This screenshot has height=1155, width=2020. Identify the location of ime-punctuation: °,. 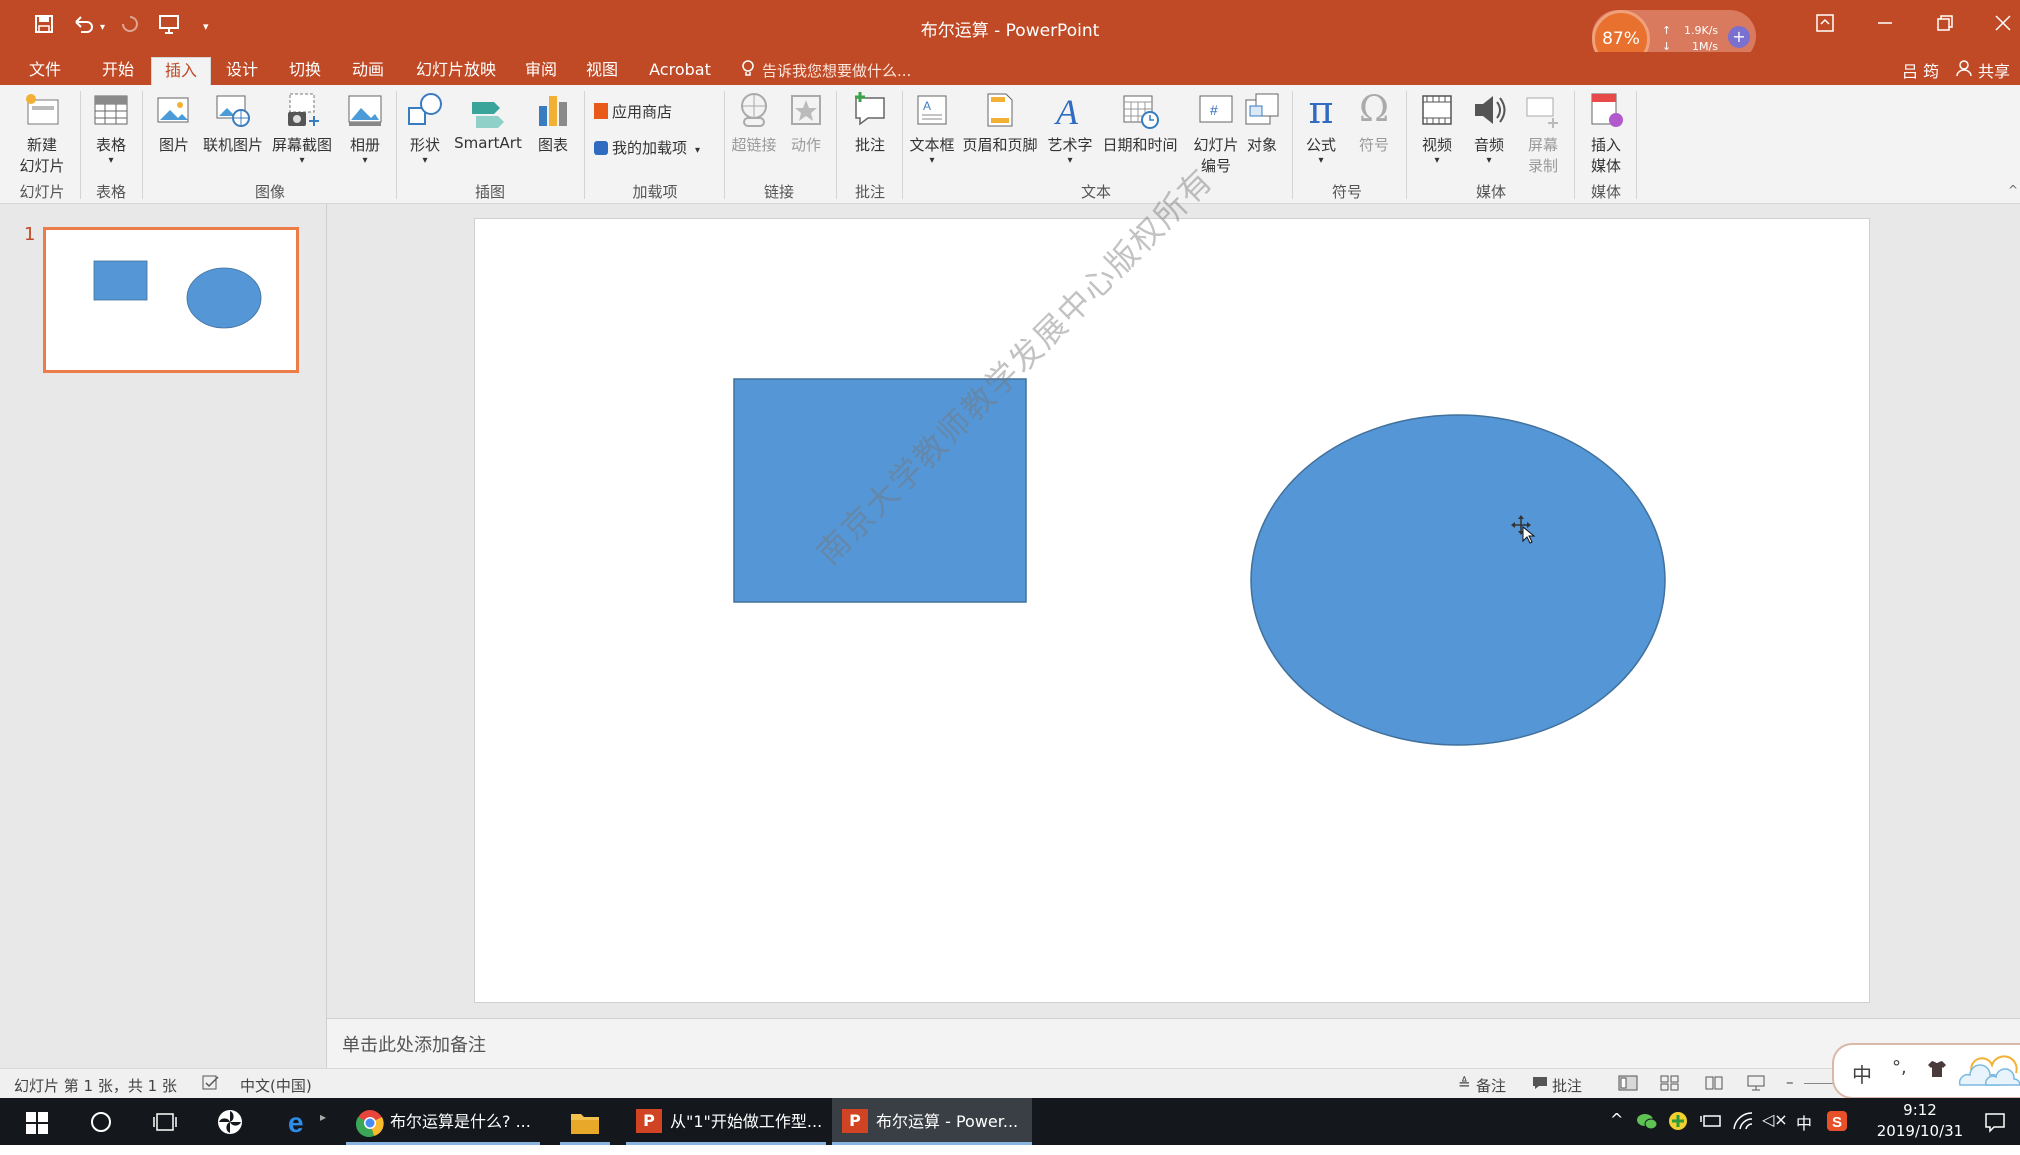
(1899, 1067).